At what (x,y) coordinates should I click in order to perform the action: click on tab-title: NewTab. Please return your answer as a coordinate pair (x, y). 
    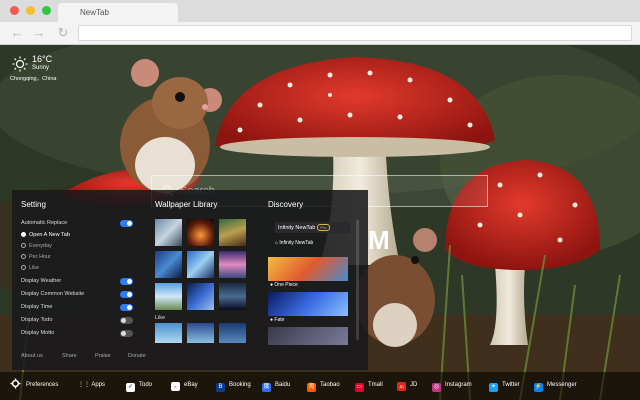
    Looking at the image, I should click on (94, 12).